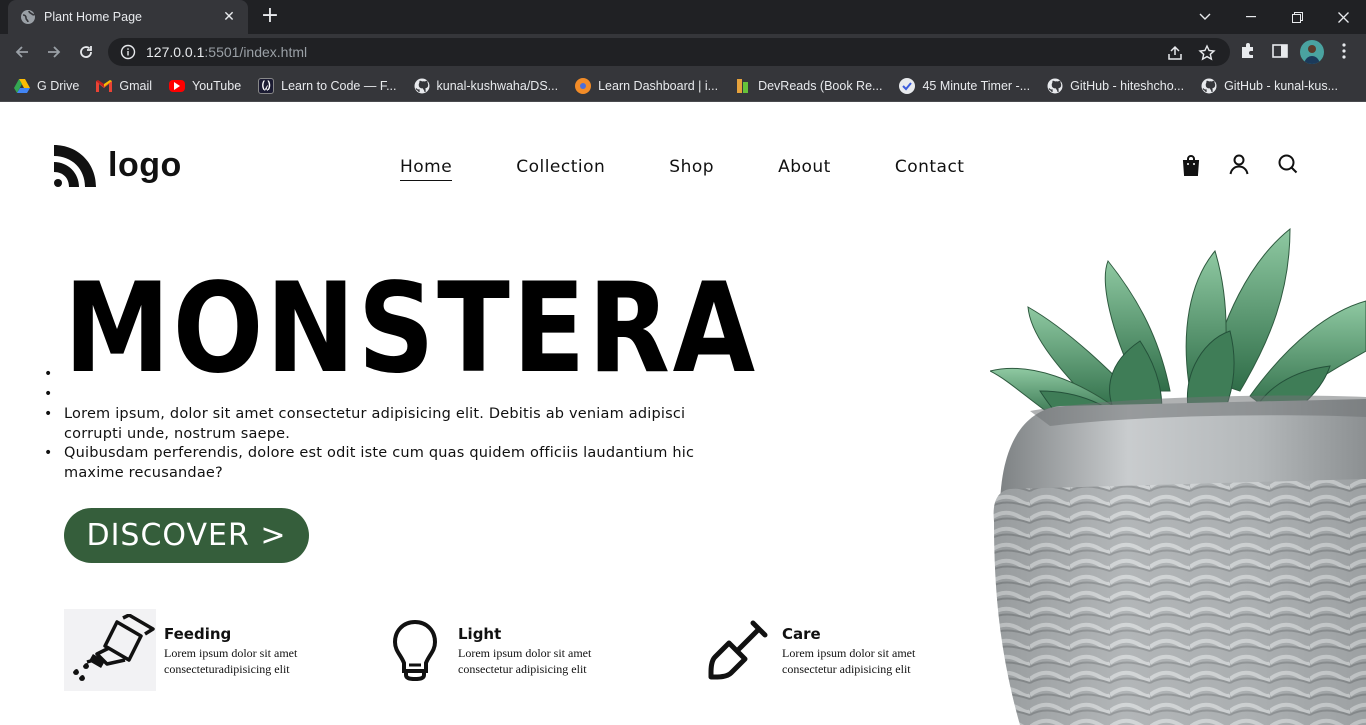 Image resolution: width=1366 pixels, height=725 pixels. Describe the element at coordinates (177, 85) in the screenshot. I see `youtube-icon` at that location.